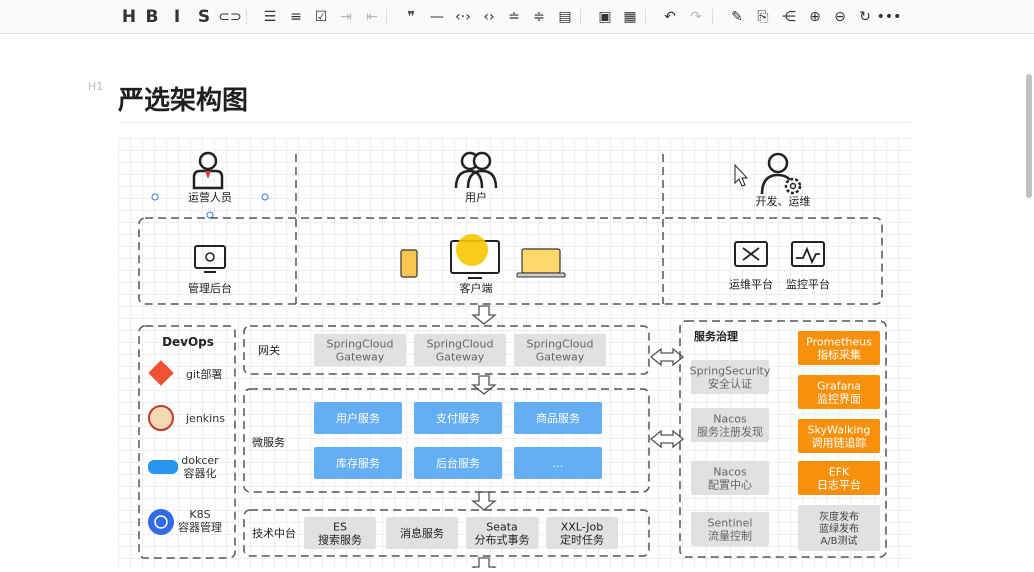 The width and height of the screenshot is (1034, 572). What do you see at coordinates (730, 371) in the screenshot?
I see `governance-node-label: SpringSecurity` at bounding box center [730, 371].